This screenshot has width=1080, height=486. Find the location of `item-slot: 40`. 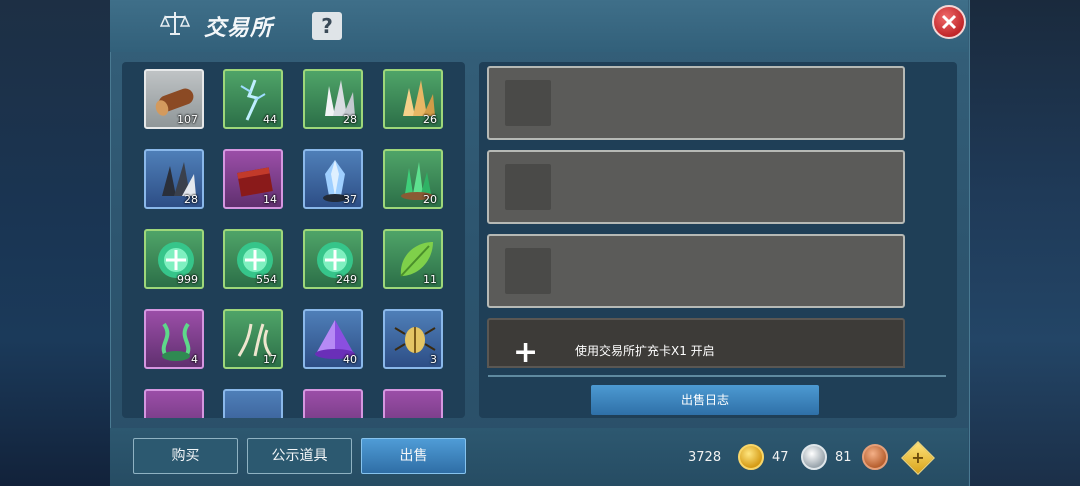

item-slot: 40 is located at coordinates (333, 339).